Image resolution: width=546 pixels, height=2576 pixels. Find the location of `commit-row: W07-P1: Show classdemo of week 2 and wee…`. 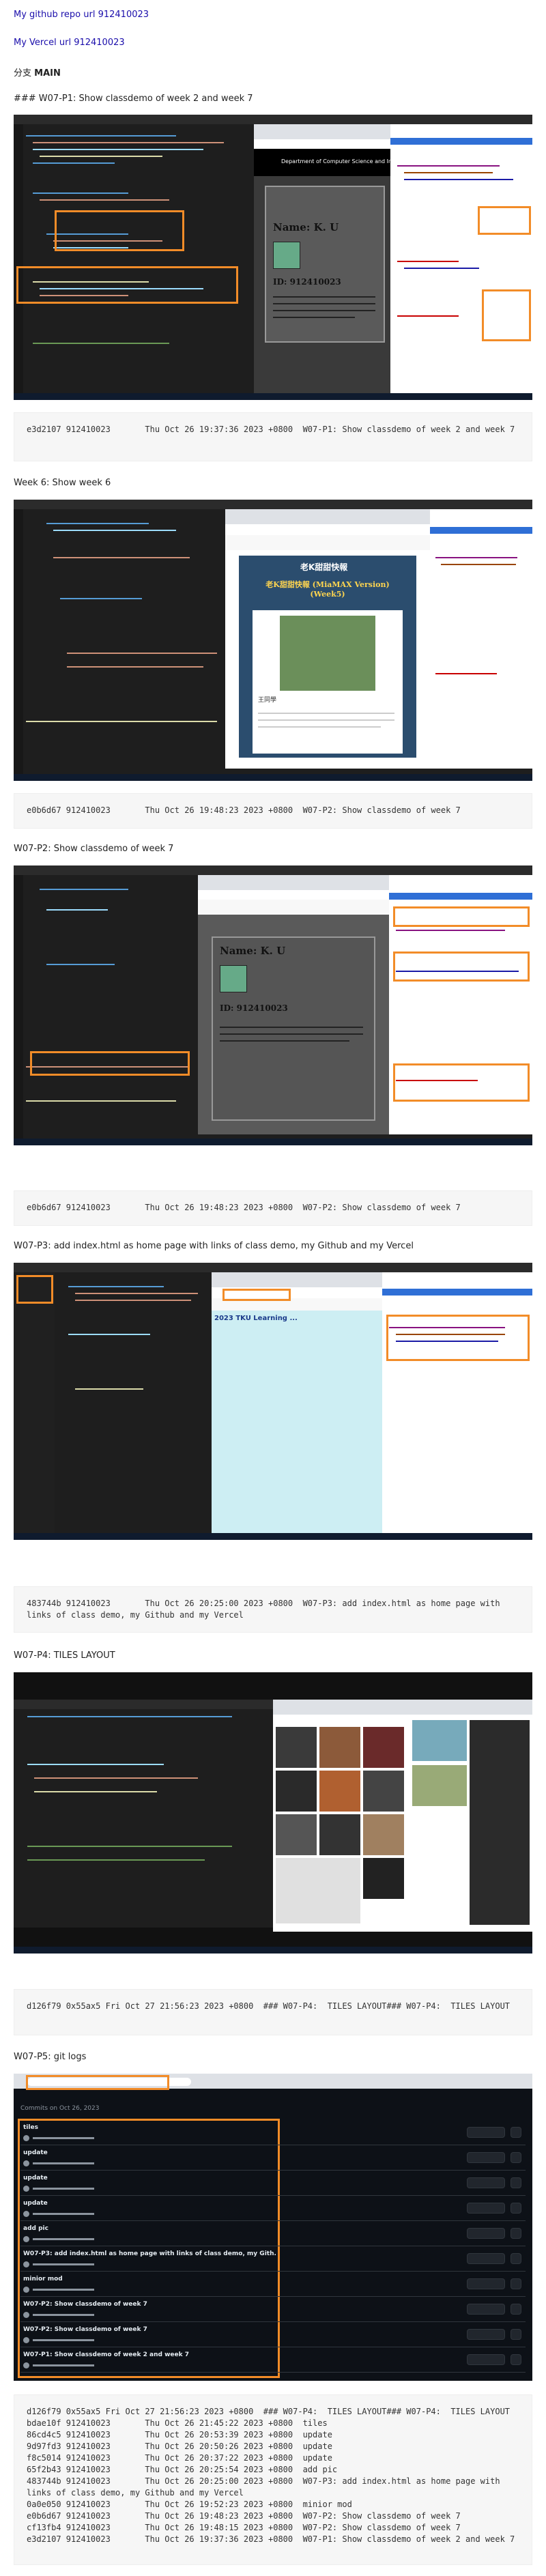

commit-row: W07-P1: Show classdemo of week 2 and wee… is located at coordinates (273, 2361).